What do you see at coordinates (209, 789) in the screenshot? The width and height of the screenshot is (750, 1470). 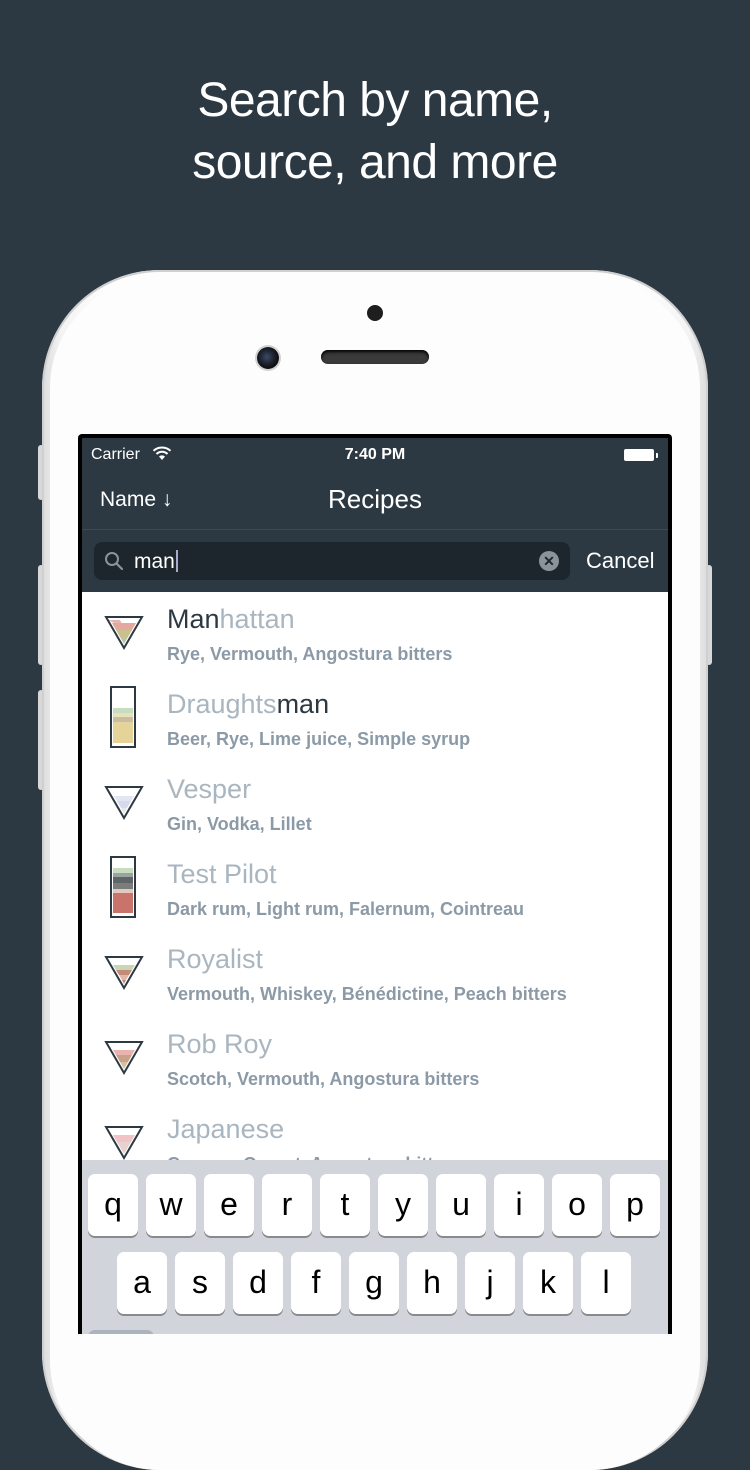 I see `recipe-name: Vesper` at bounding box center [209, 789].